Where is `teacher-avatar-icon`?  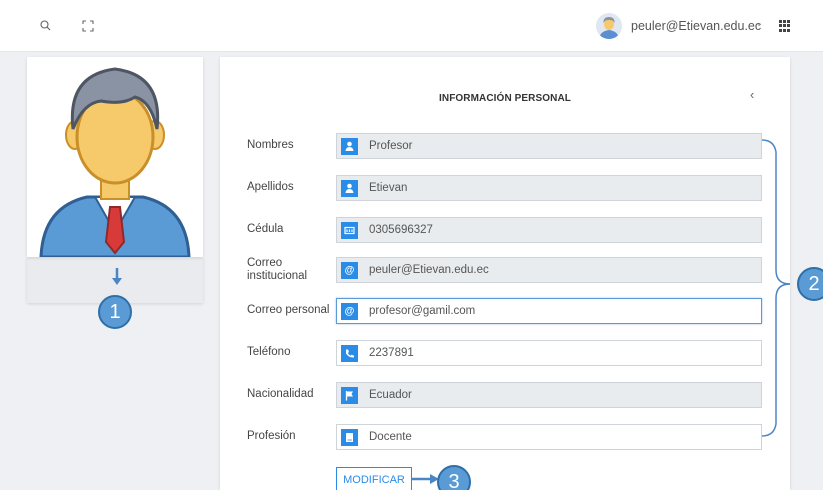
teacher-avatar-icon is located at coordinates (115, 157).